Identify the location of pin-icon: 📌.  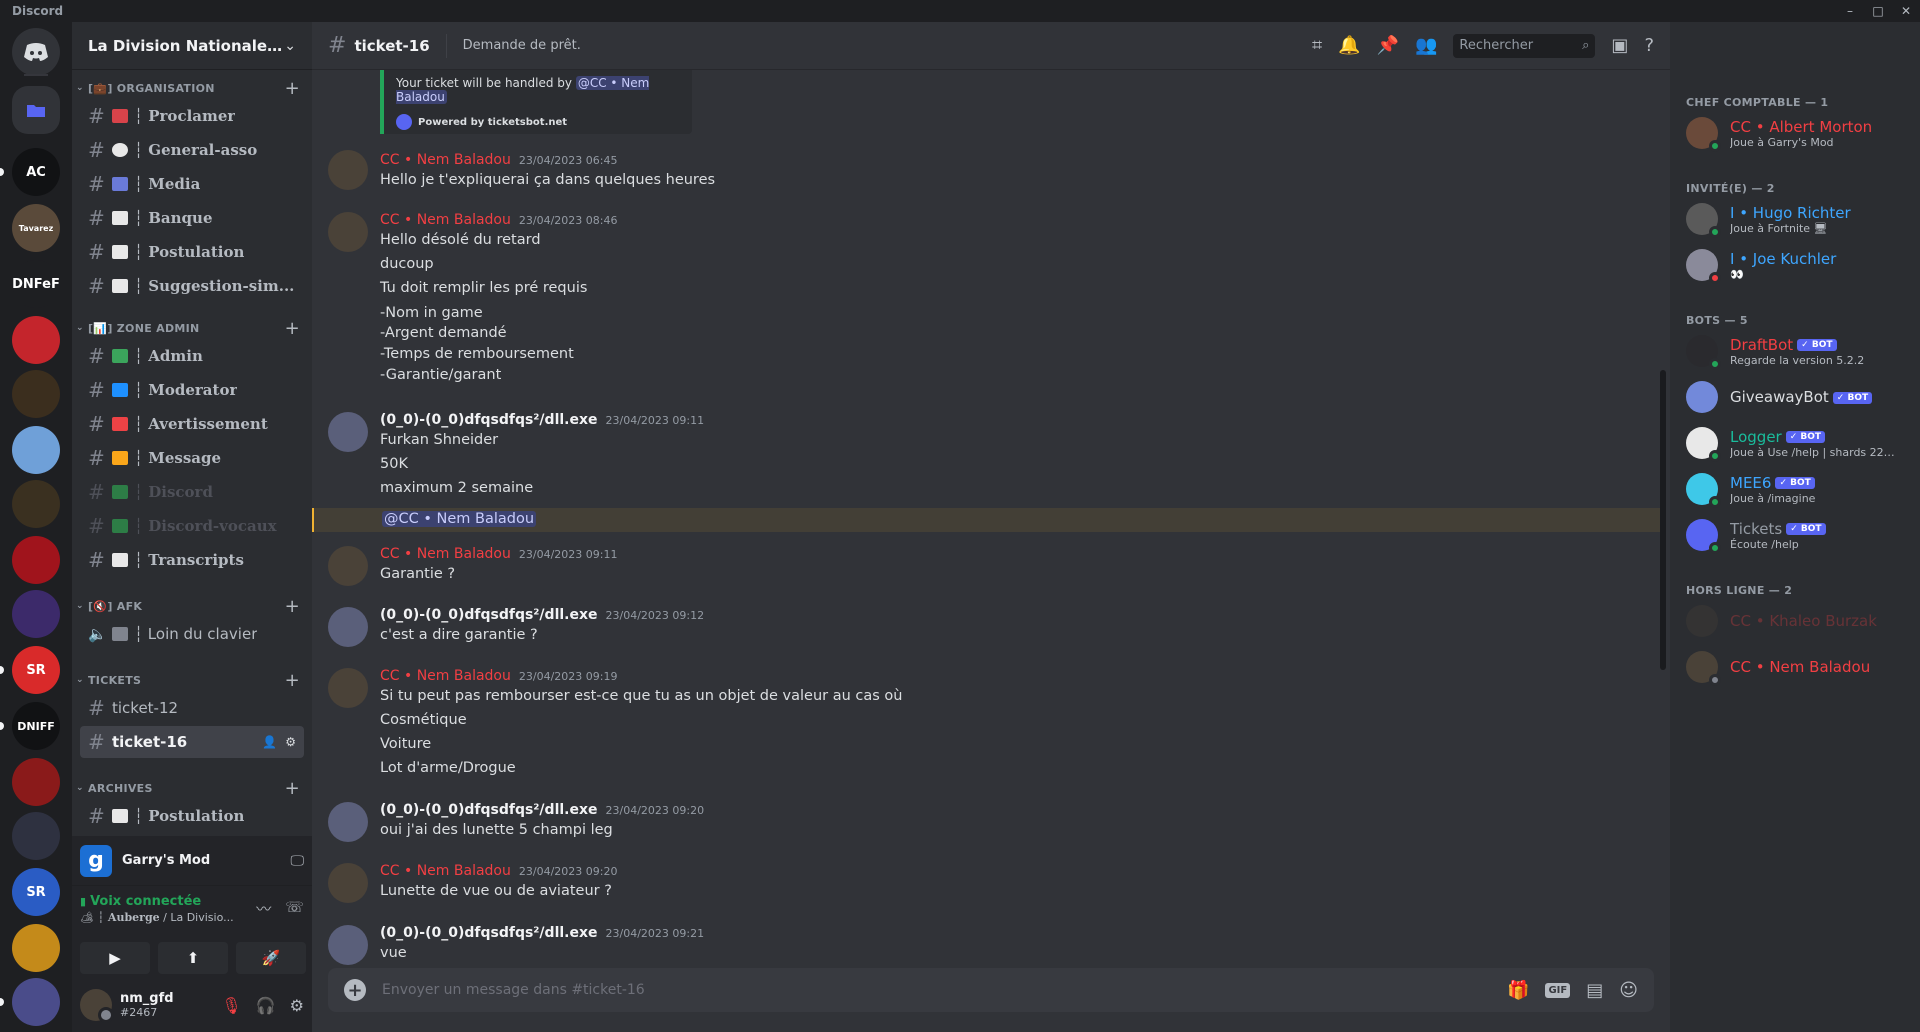
(1388, 45).